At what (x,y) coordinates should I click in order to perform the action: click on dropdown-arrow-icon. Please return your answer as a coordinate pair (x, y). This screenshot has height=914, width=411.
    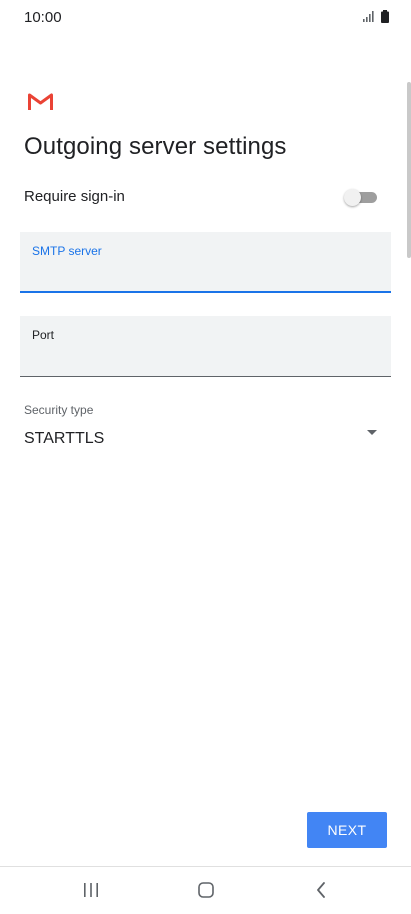
    Looking at the image, I should click on (372, 432).